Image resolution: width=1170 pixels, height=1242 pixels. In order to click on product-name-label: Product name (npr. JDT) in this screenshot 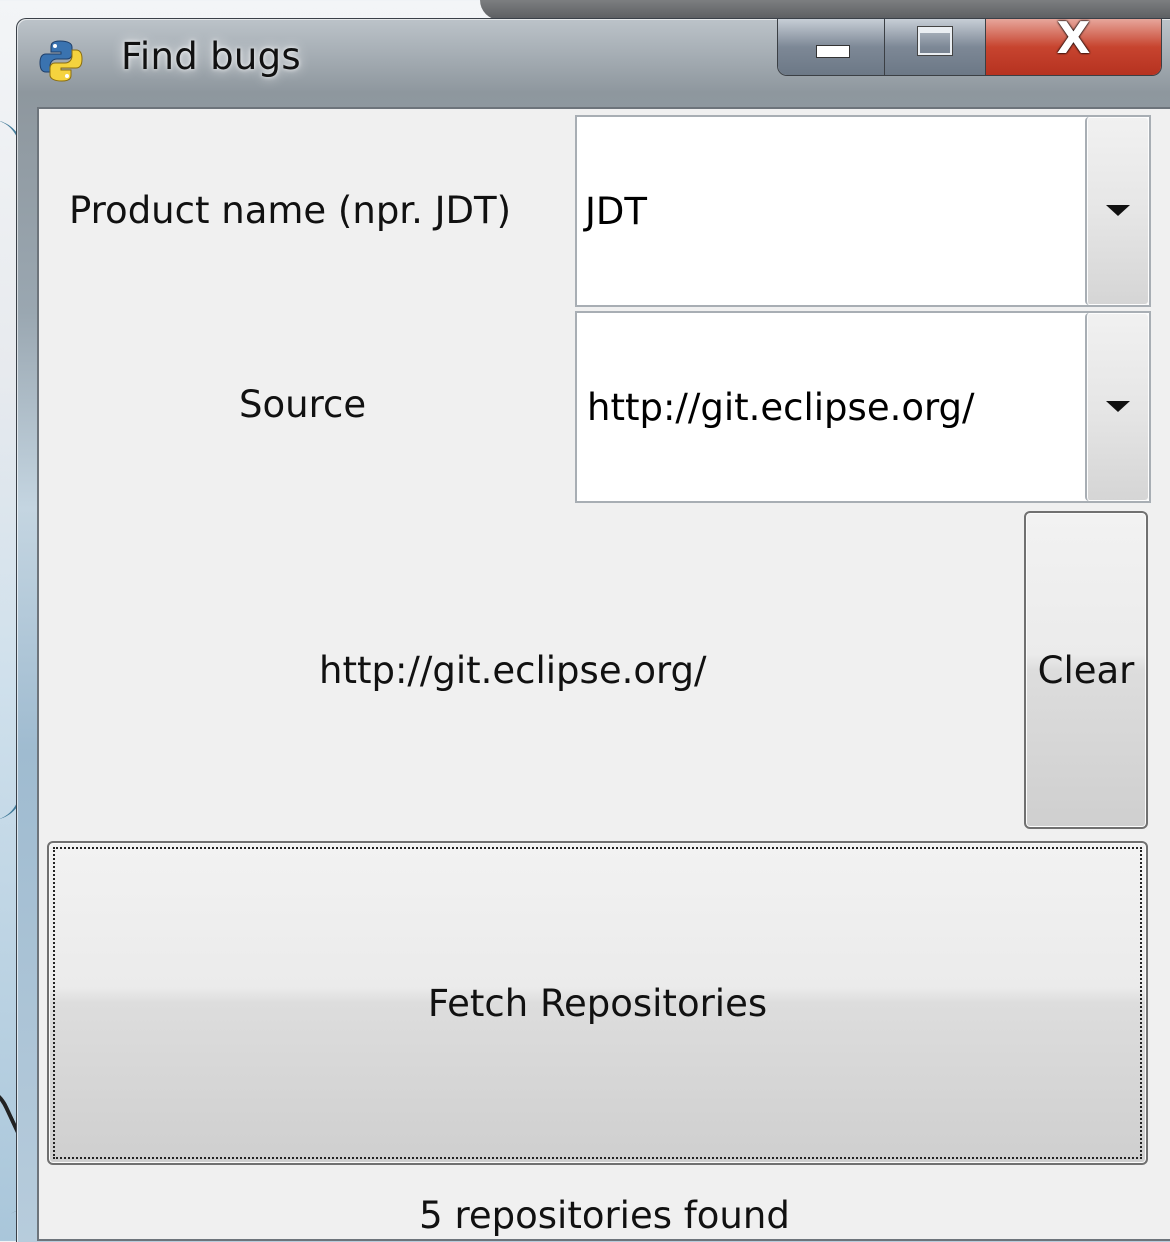, I will do `click(290, 210)`.